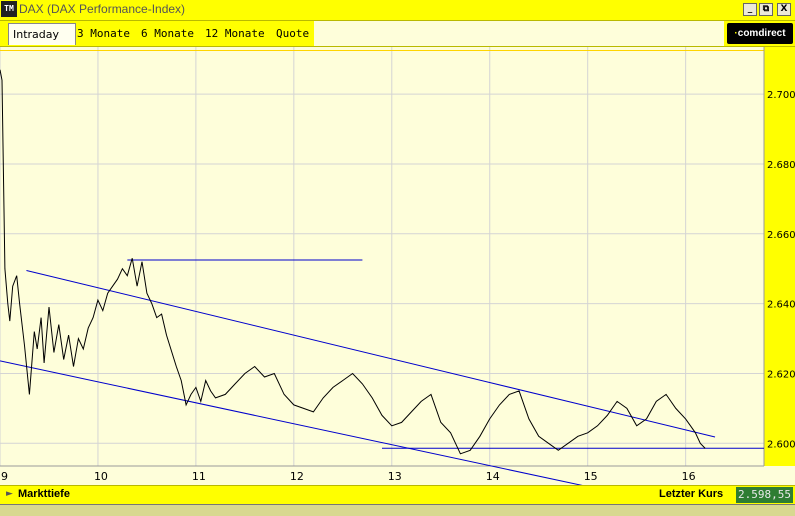  Describe the element at coordinates (493, 476) in the screenshot. I see `x-tick-label: 14` at that location.